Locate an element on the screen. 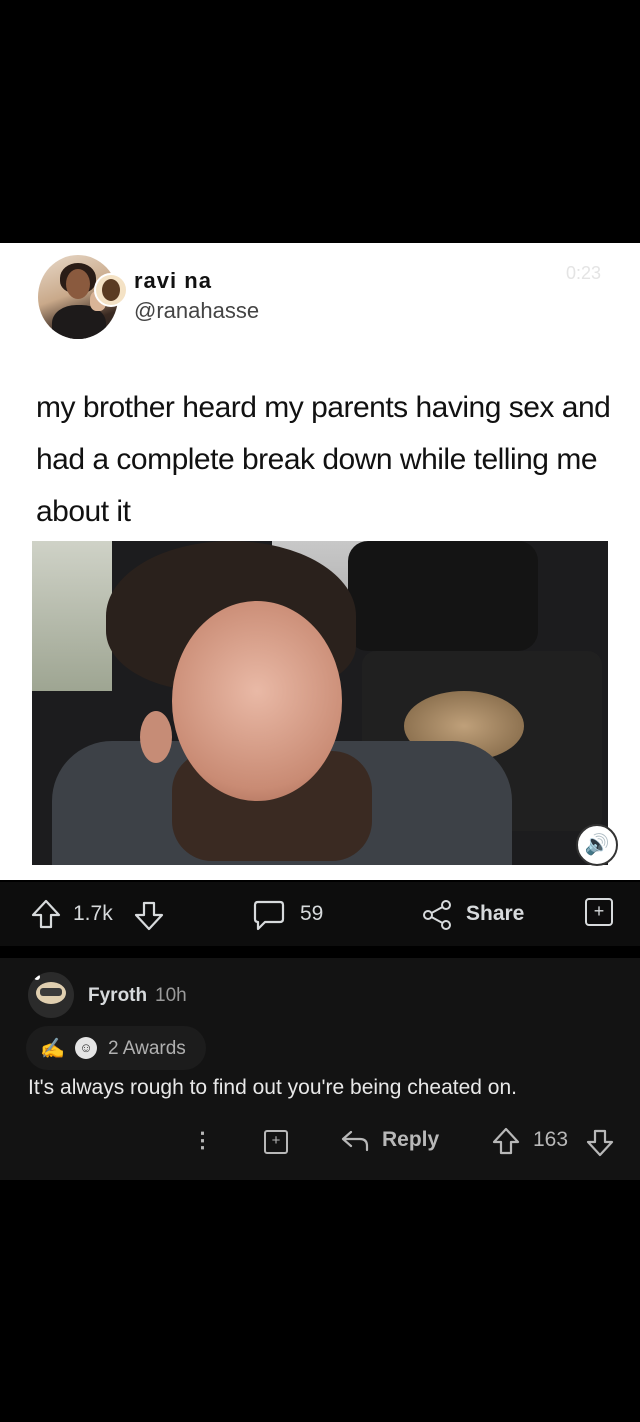 This screenshot has height=1422, width=640. awards-count: 2 Awards is located at coordinates (147, 1048).